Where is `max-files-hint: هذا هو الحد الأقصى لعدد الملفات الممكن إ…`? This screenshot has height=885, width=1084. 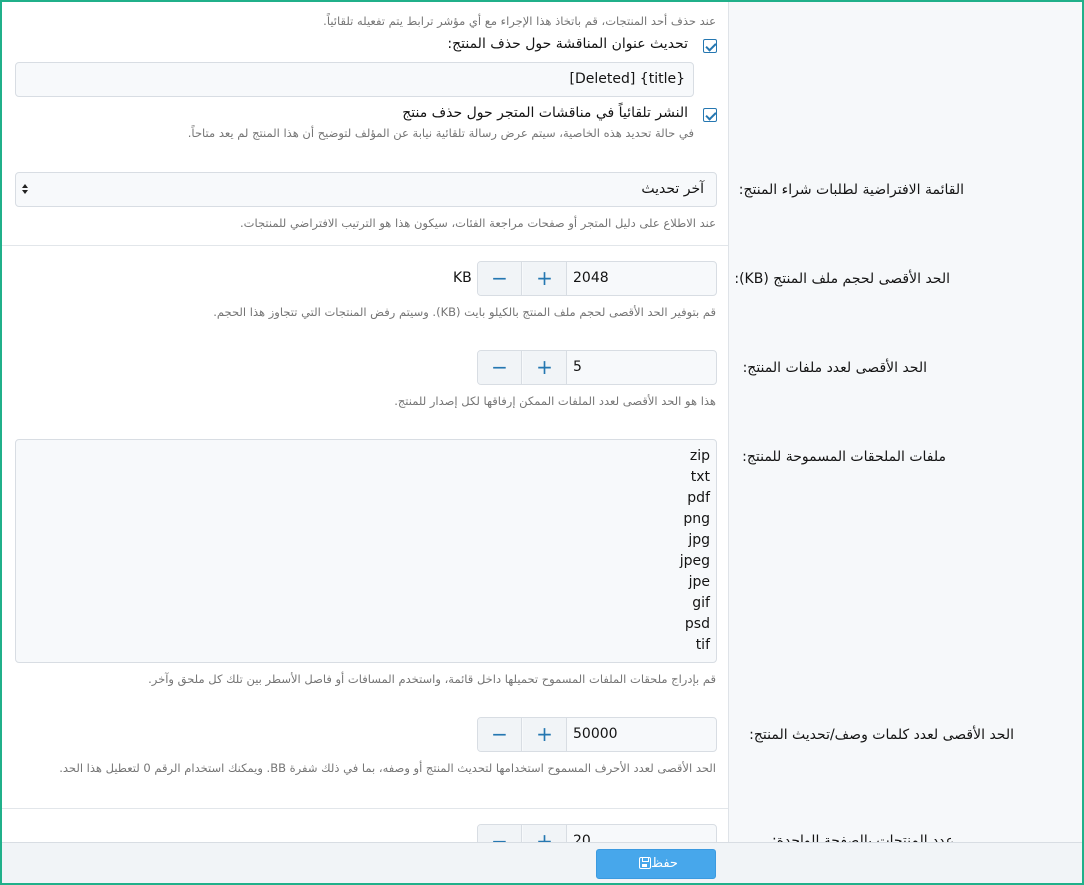
max-files-hint: هذا هو الحد الأقصى لعدد الملفات الممكن إ… is located at coordinates (555, 401).